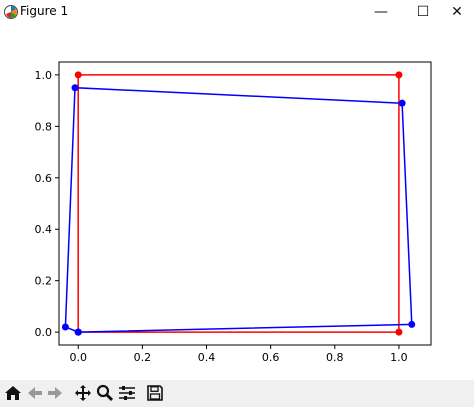 This screenshot has height=407, width=474. I want to click on y-axis: 0.0 0.2 0.4 0.6 0.8 1.0, so click(47, 204).